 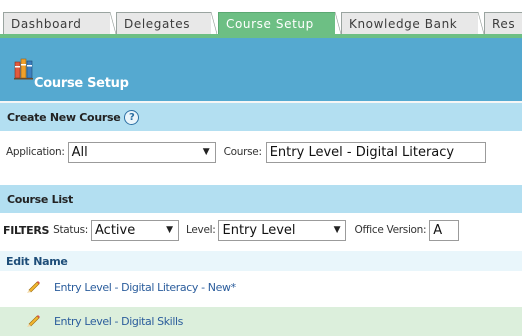 I want to click on tab-label: Res, so click(x=504, y=23).